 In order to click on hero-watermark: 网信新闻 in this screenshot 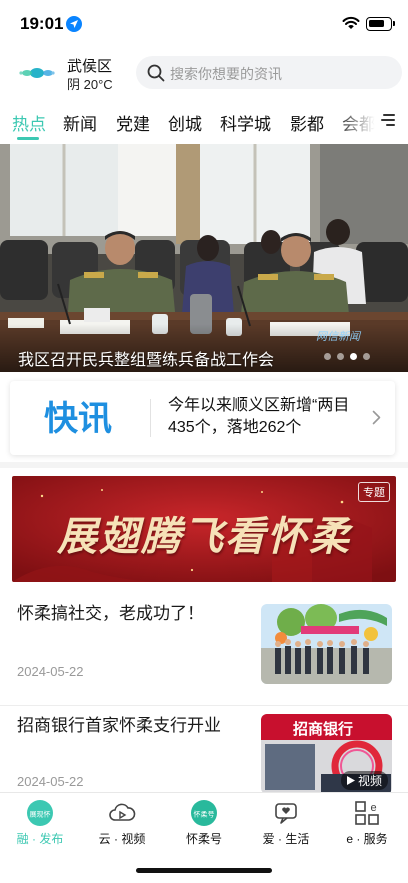, I will do `click(339, 336)`.